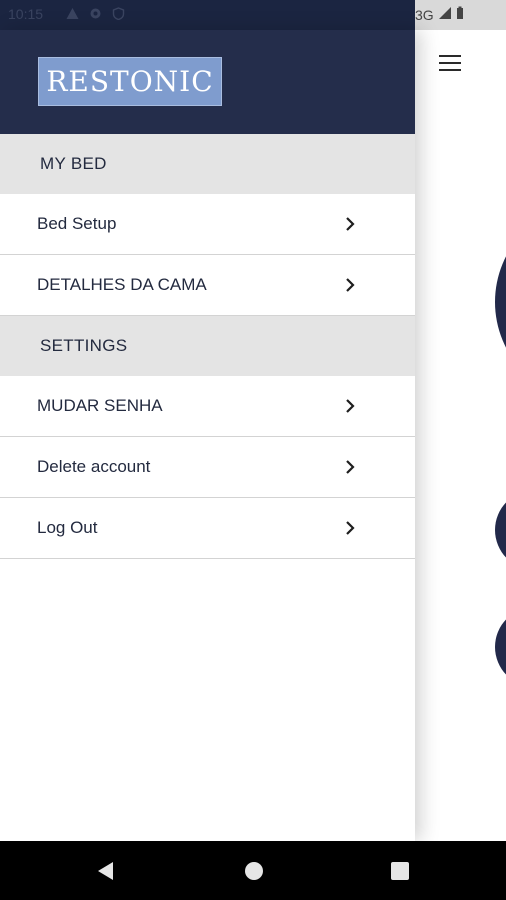 The width and height of the screenshot is (506, 900). What do you see at coordinates (400, 871) in the screenshot?
I see `recents-icon` at bounding box center [400, 871].